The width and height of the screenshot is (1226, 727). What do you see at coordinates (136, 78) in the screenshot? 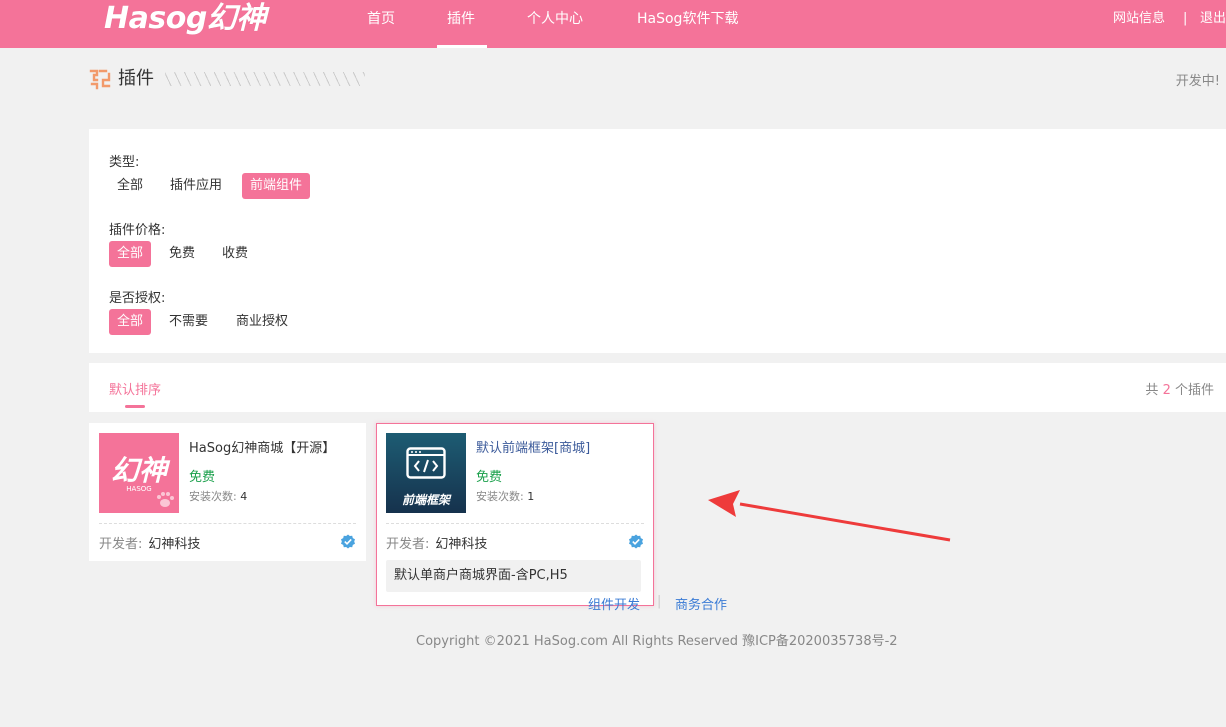
I see `page-title: 插件` at bounding box center [136, 78].